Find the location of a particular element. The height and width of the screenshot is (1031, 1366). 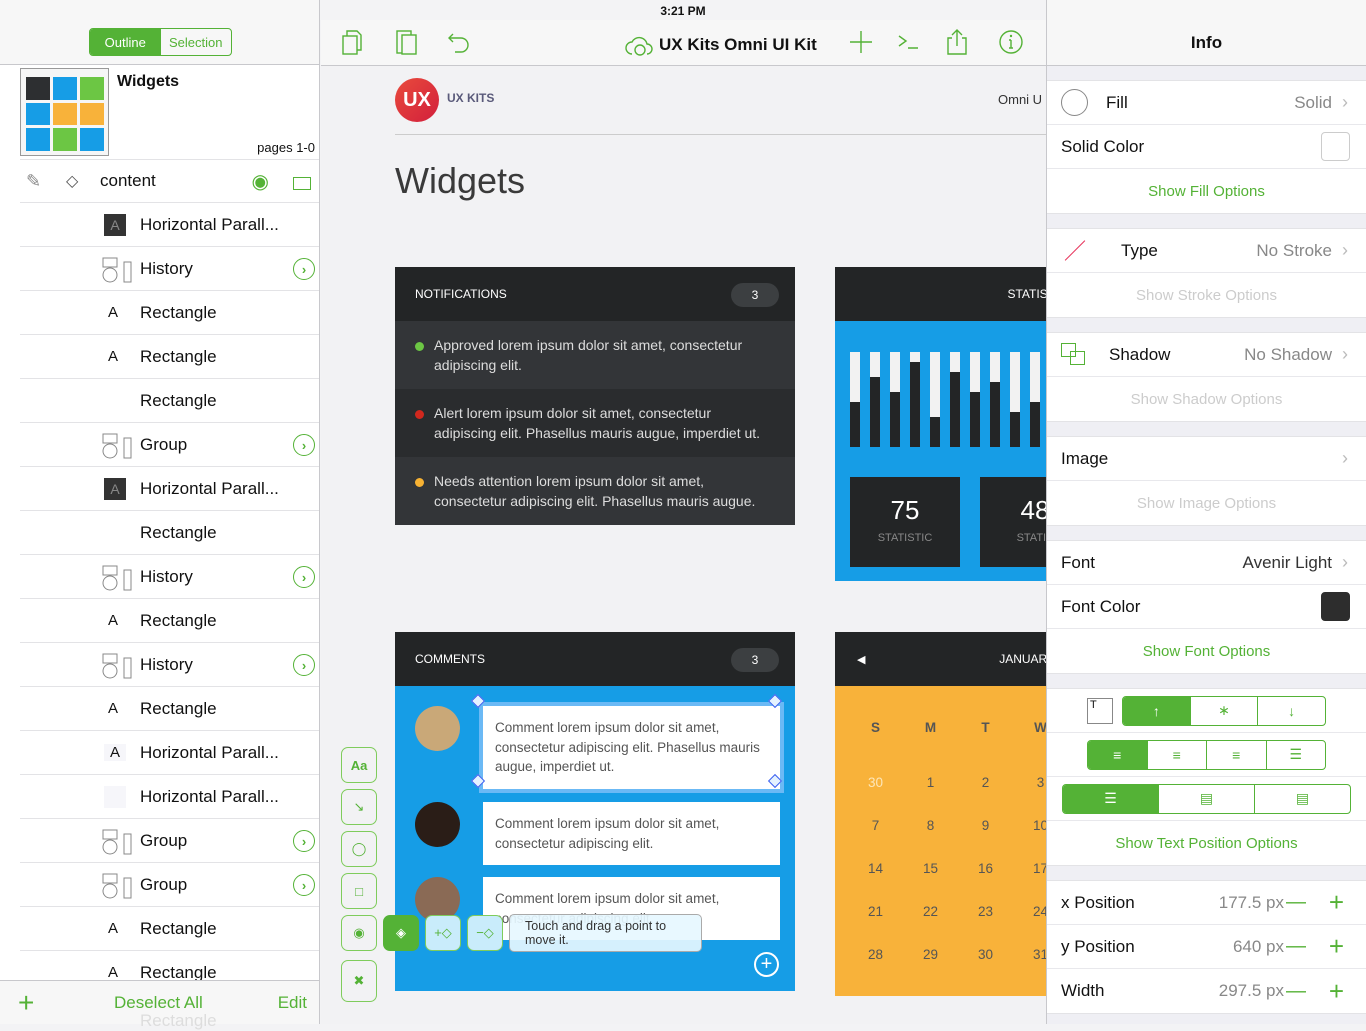

statistics-widget: STATIST 75 STATISTIC 48 STATIS is located at coordinates (940, 424).